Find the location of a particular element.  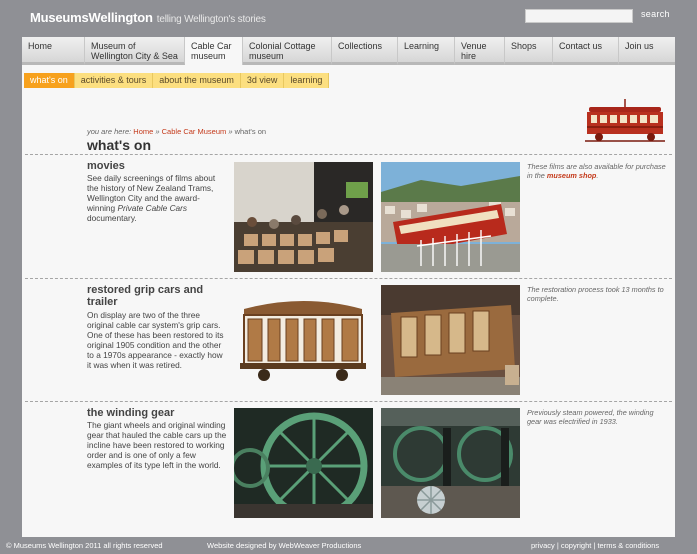

museum-shop-link: museum shop is located at coordinates (571, 175).